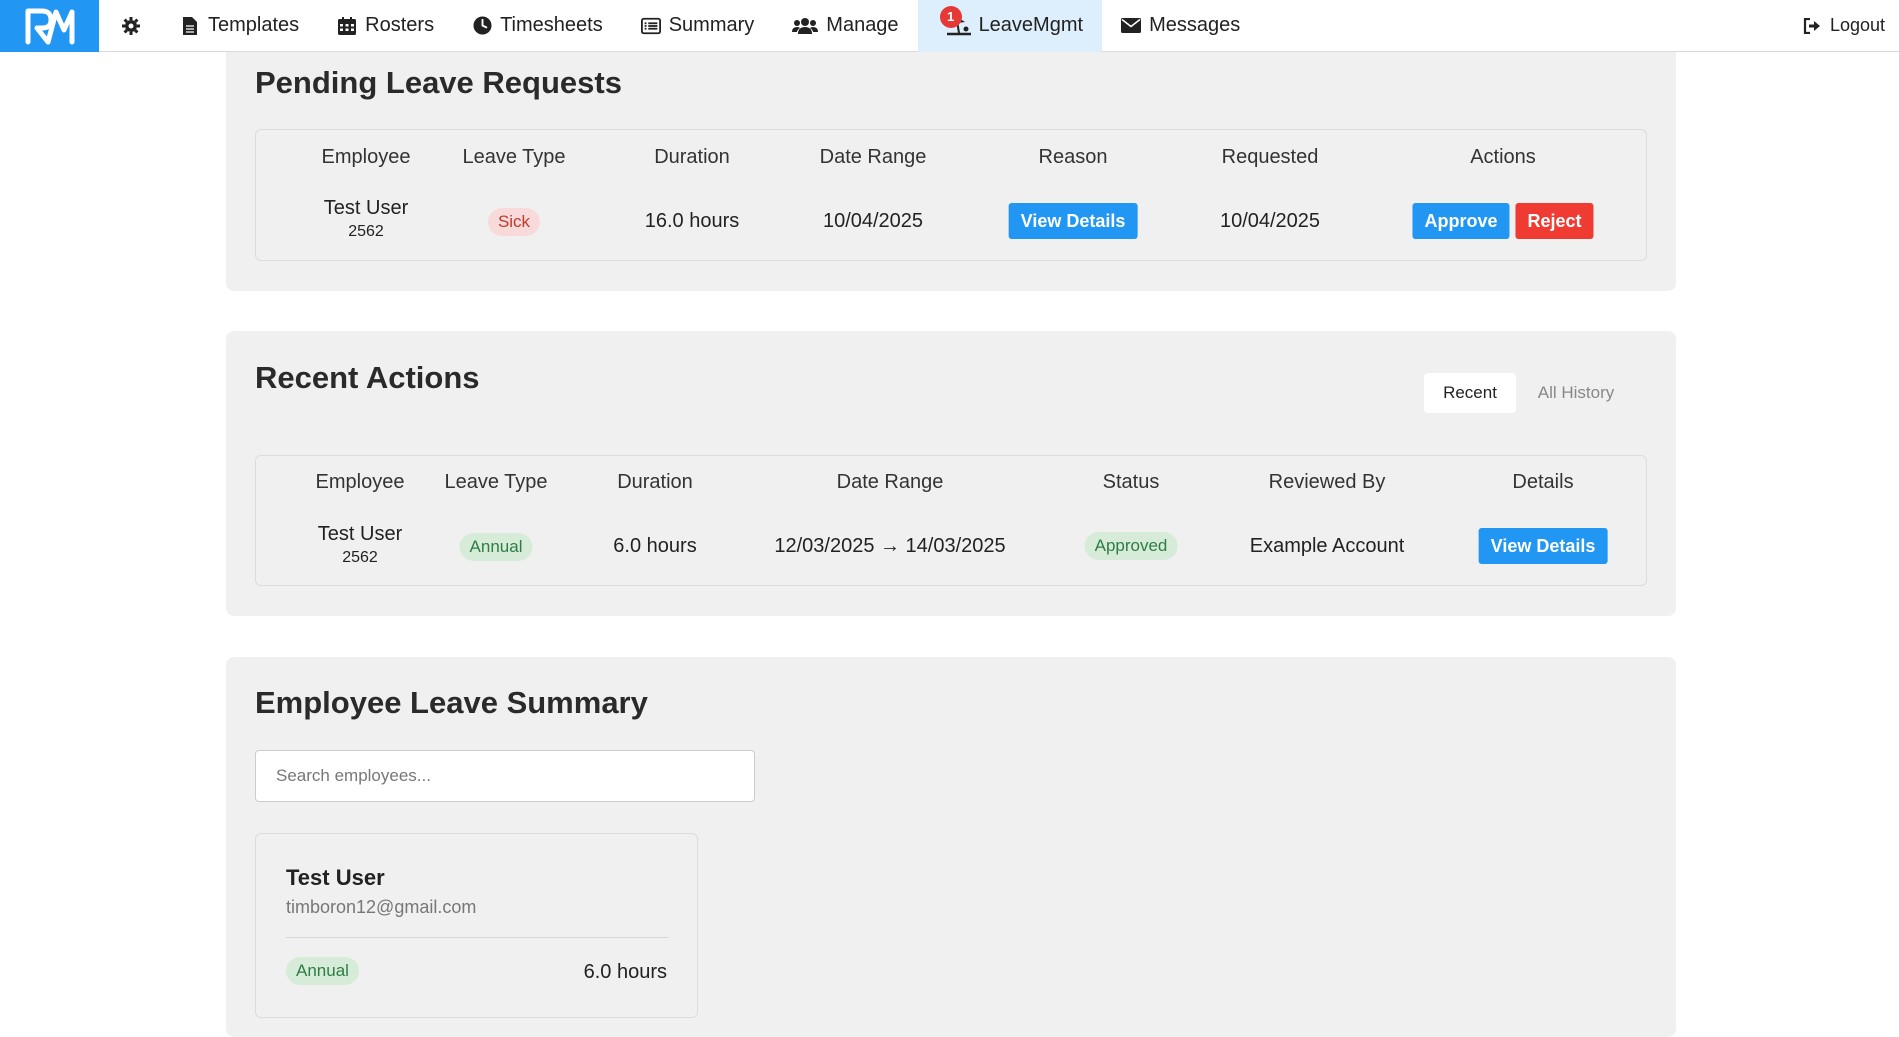 The image size is (1899, 1037). I want to click on col-header-requested: Requested, so click(1270, 157).